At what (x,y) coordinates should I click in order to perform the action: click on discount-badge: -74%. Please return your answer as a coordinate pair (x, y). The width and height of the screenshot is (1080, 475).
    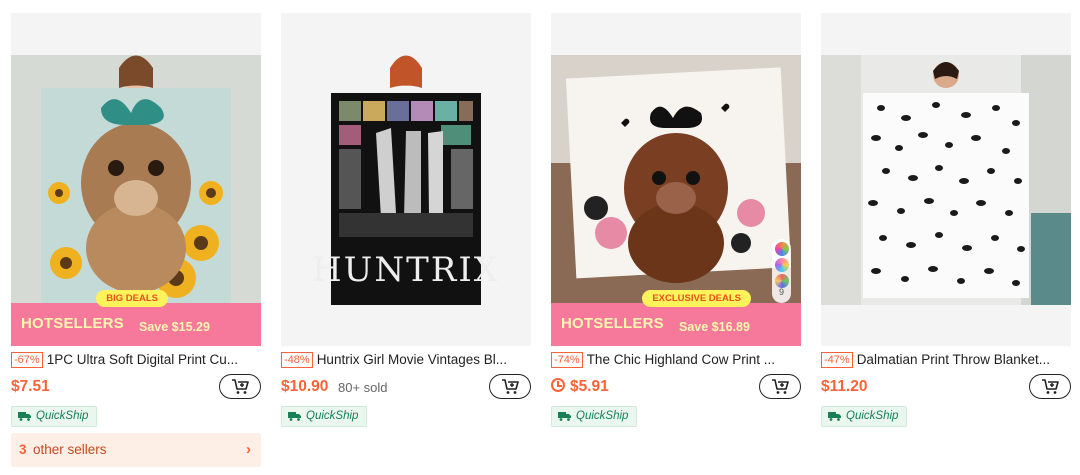
    Looking at the image, I should click on (567, 360).